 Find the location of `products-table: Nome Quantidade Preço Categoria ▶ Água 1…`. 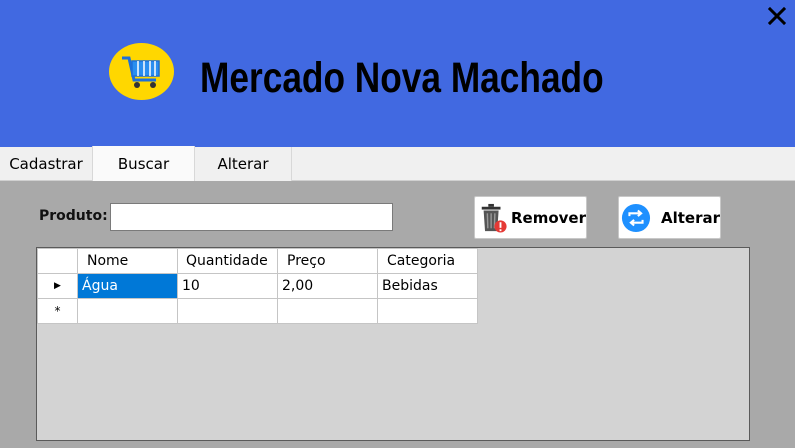

products-table: Nome Quantidade Preço Categoria ▶ Água 1… is located at coordinates (257, 286).